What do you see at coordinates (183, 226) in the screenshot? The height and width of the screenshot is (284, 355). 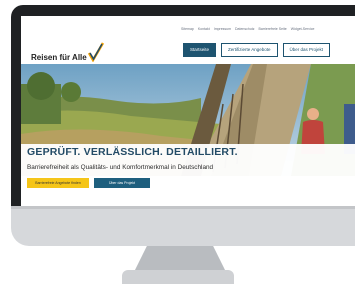 I see `monitor-chin` at bounding box center [183, 226].